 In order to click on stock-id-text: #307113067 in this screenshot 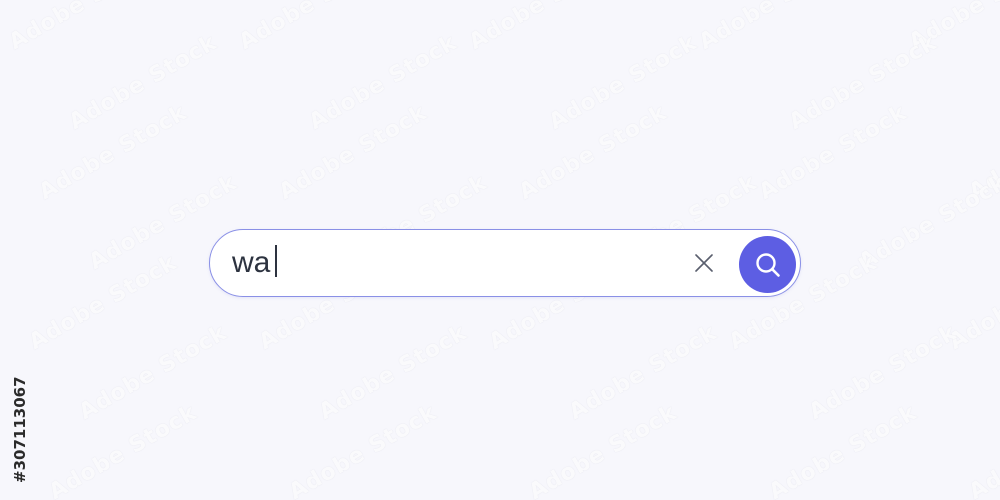, I will do `click(20, 429)`.